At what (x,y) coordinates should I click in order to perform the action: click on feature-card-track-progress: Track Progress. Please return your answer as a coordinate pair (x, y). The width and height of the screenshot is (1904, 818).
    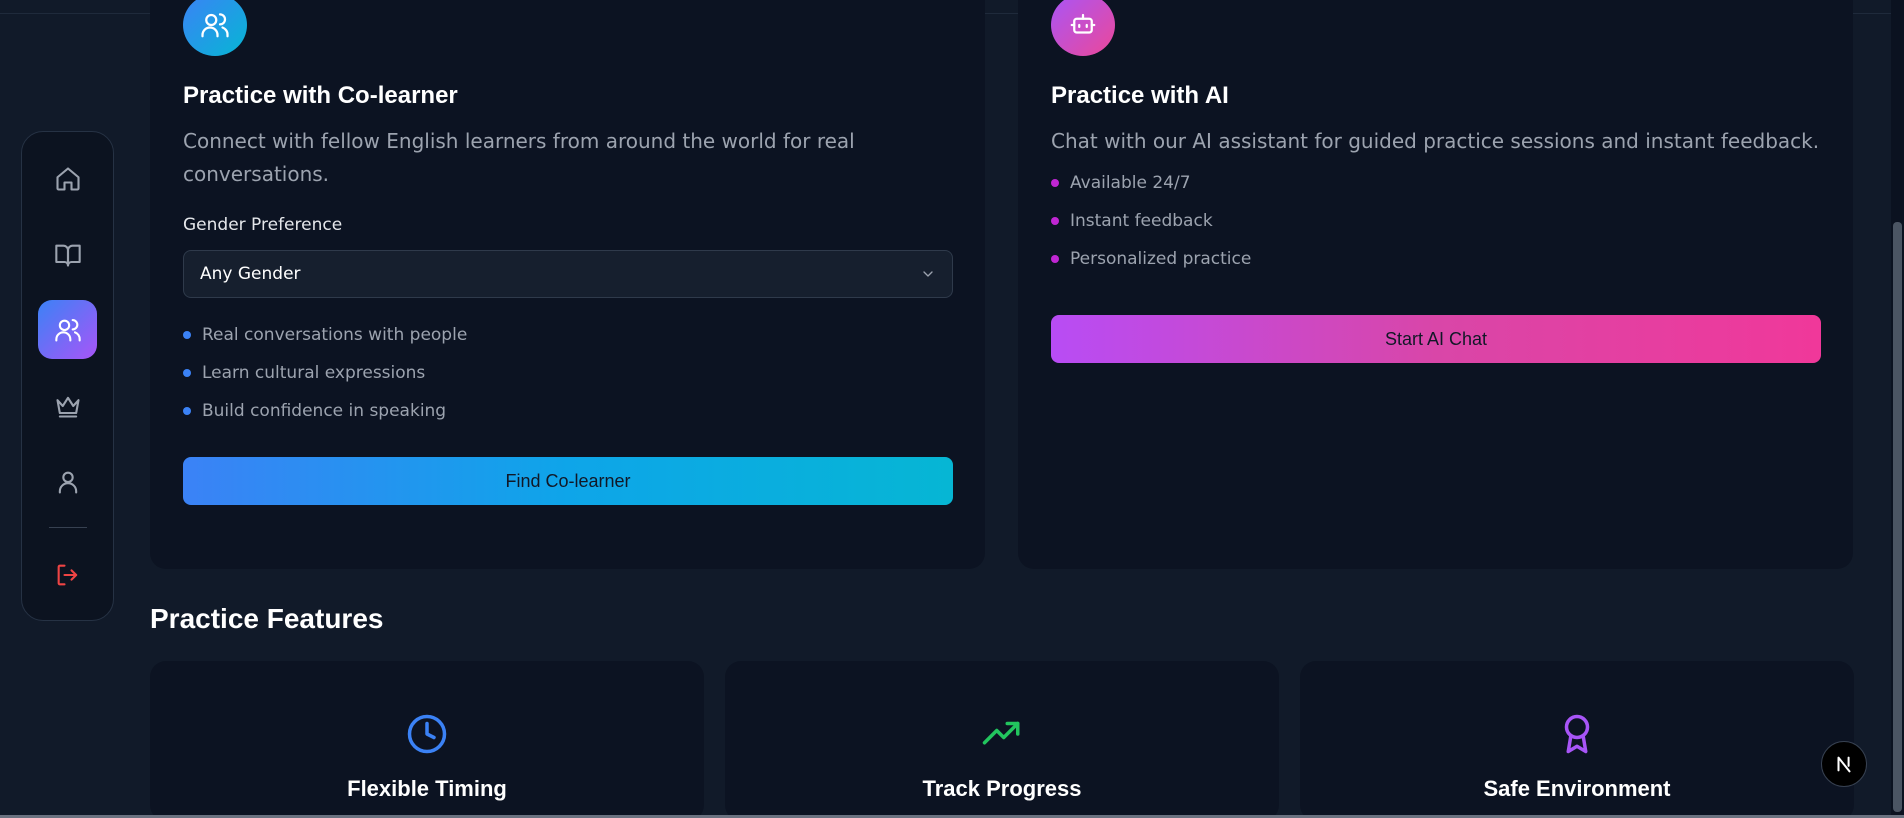
    Looking at the image, I should click on (1002, 739).